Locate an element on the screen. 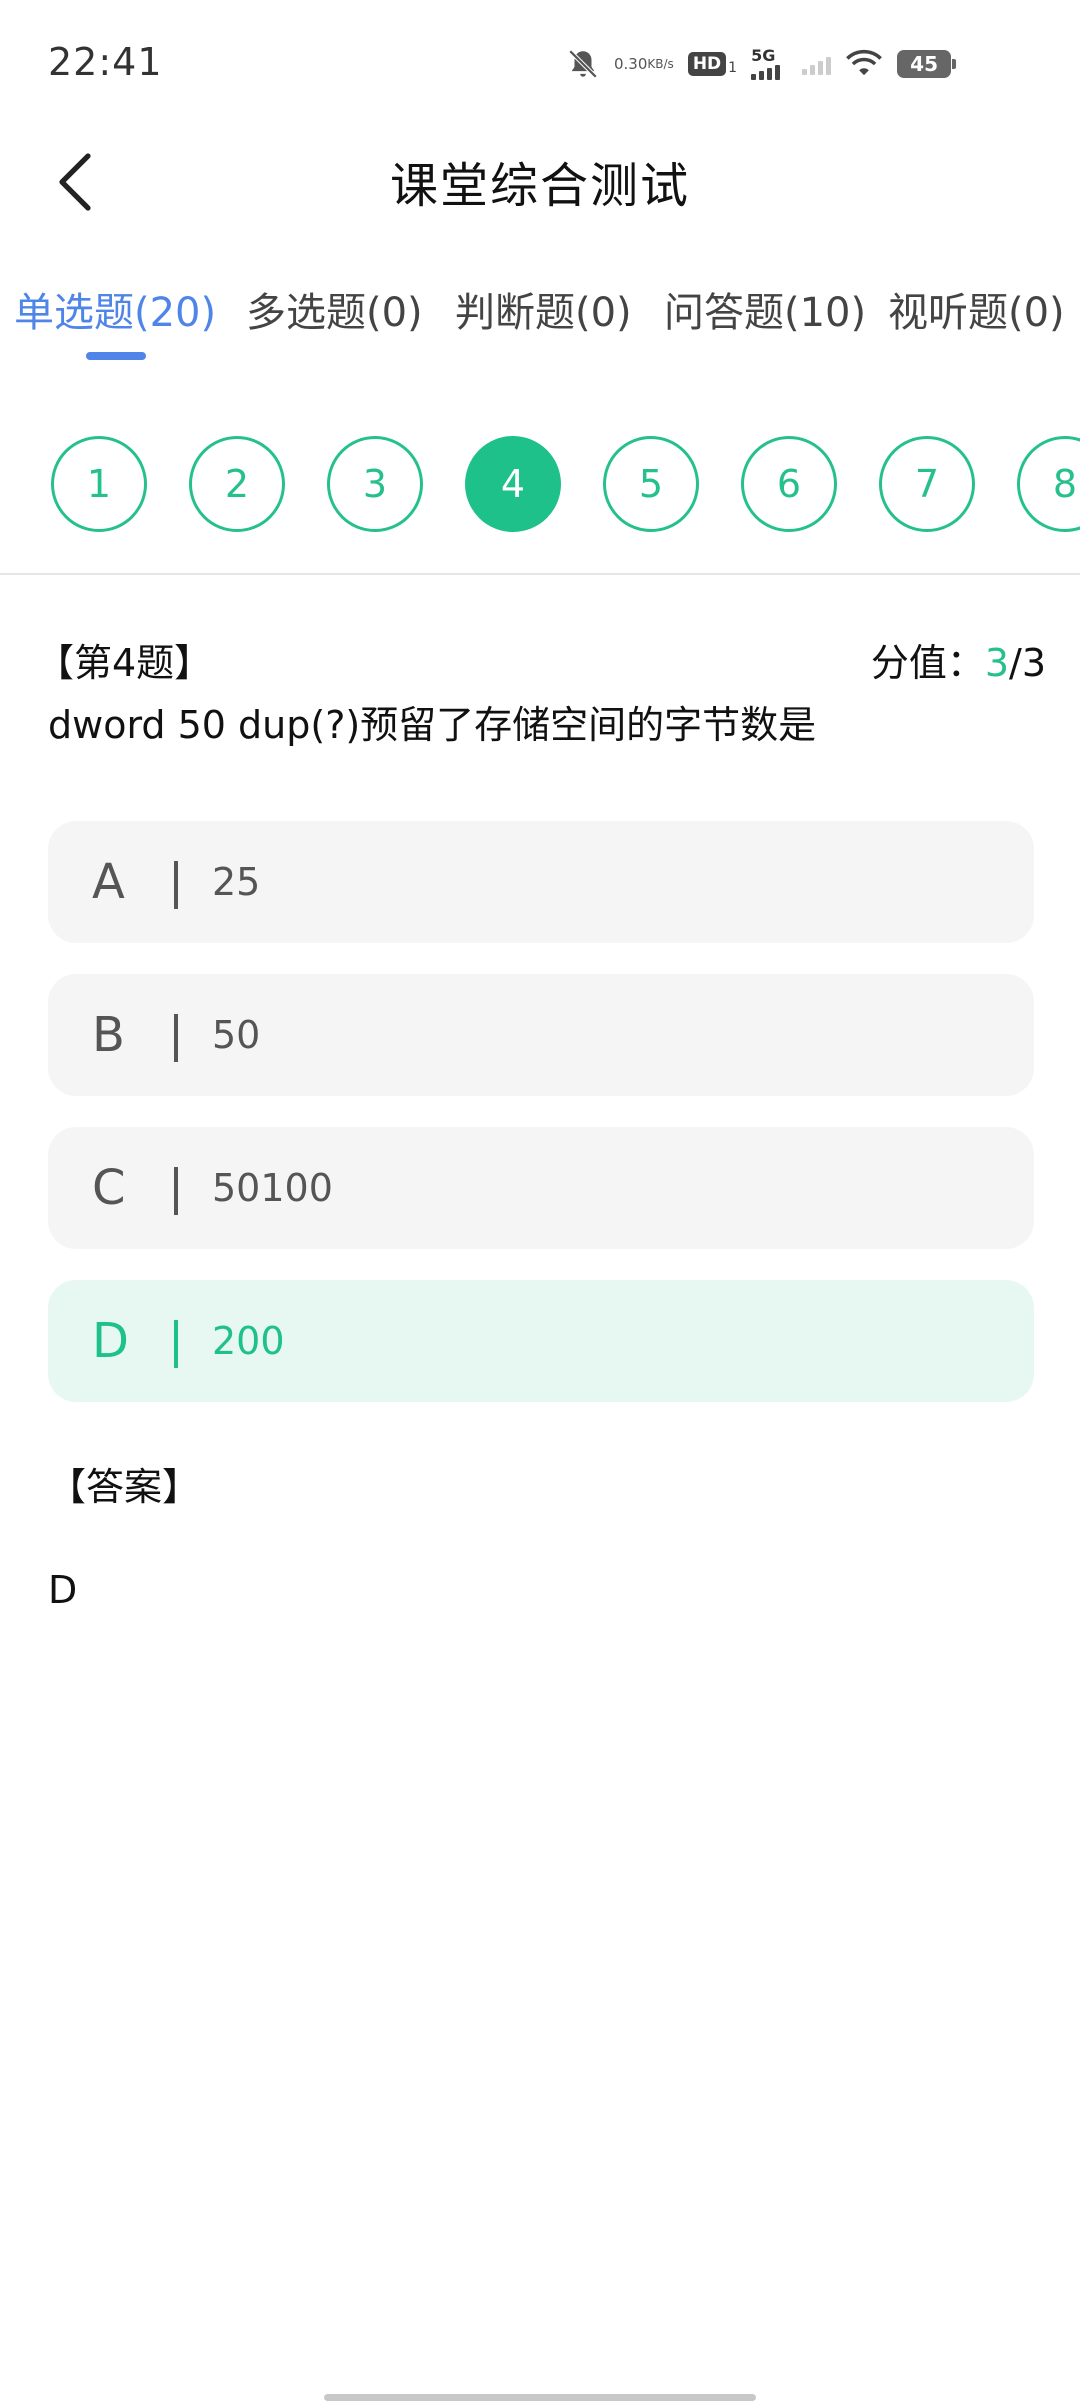  option-letter: A is located at coordinates (108, 882).